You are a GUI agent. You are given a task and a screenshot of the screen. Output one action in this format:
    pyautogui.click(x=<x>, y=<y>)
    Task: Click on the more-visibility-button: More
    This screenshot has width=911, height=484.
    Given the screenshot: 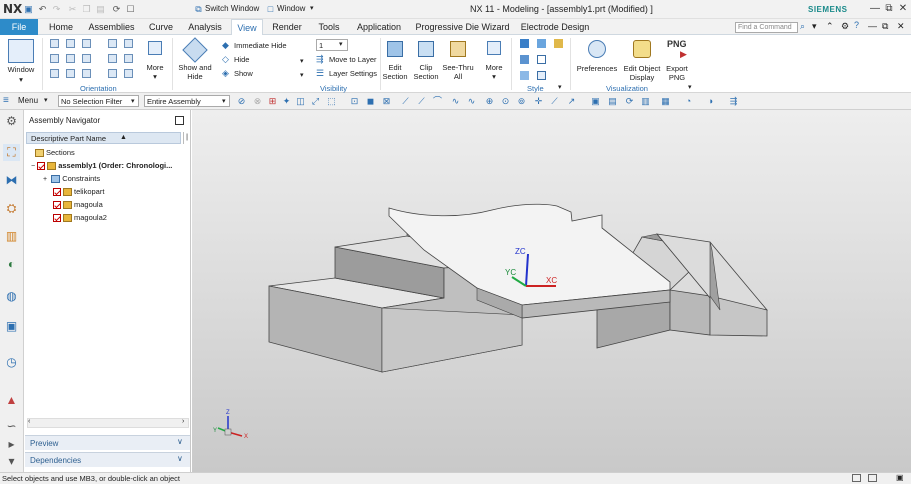 What is the action you would take?
    pyautogui.click(x=494, y=67)
    